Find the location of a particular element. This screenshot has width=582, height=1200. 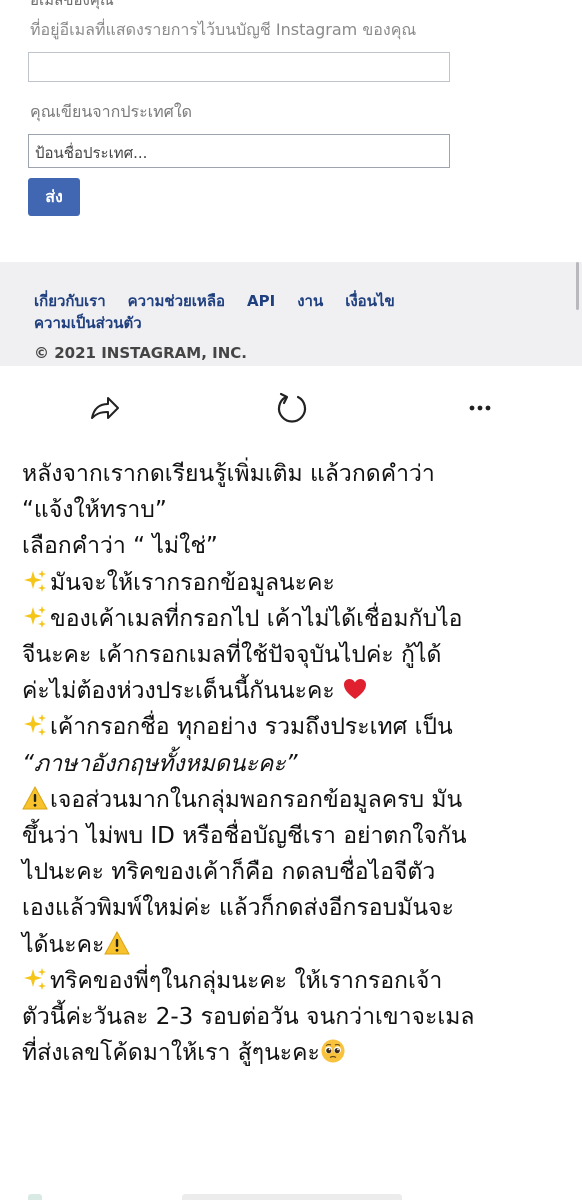

refresh-button is located at coordinates (292, 408).